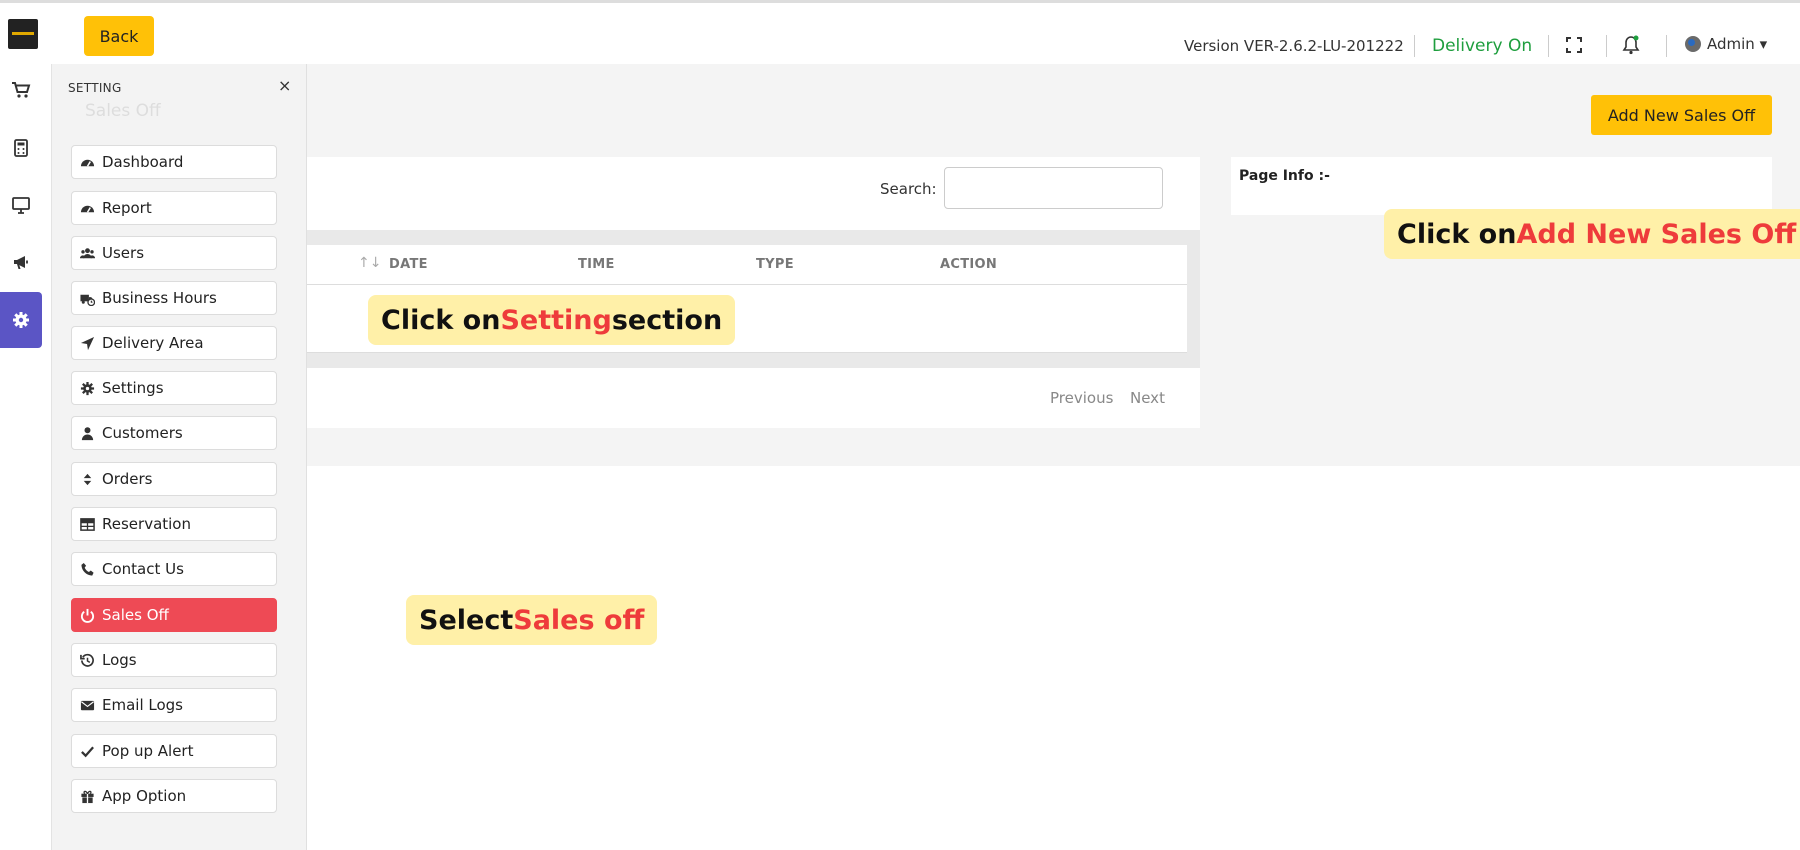 The image size is (1800, 850). Describe the element at coordinates (133, 388) in the screenshot. I see `menu-item-label: Settings` at that location.